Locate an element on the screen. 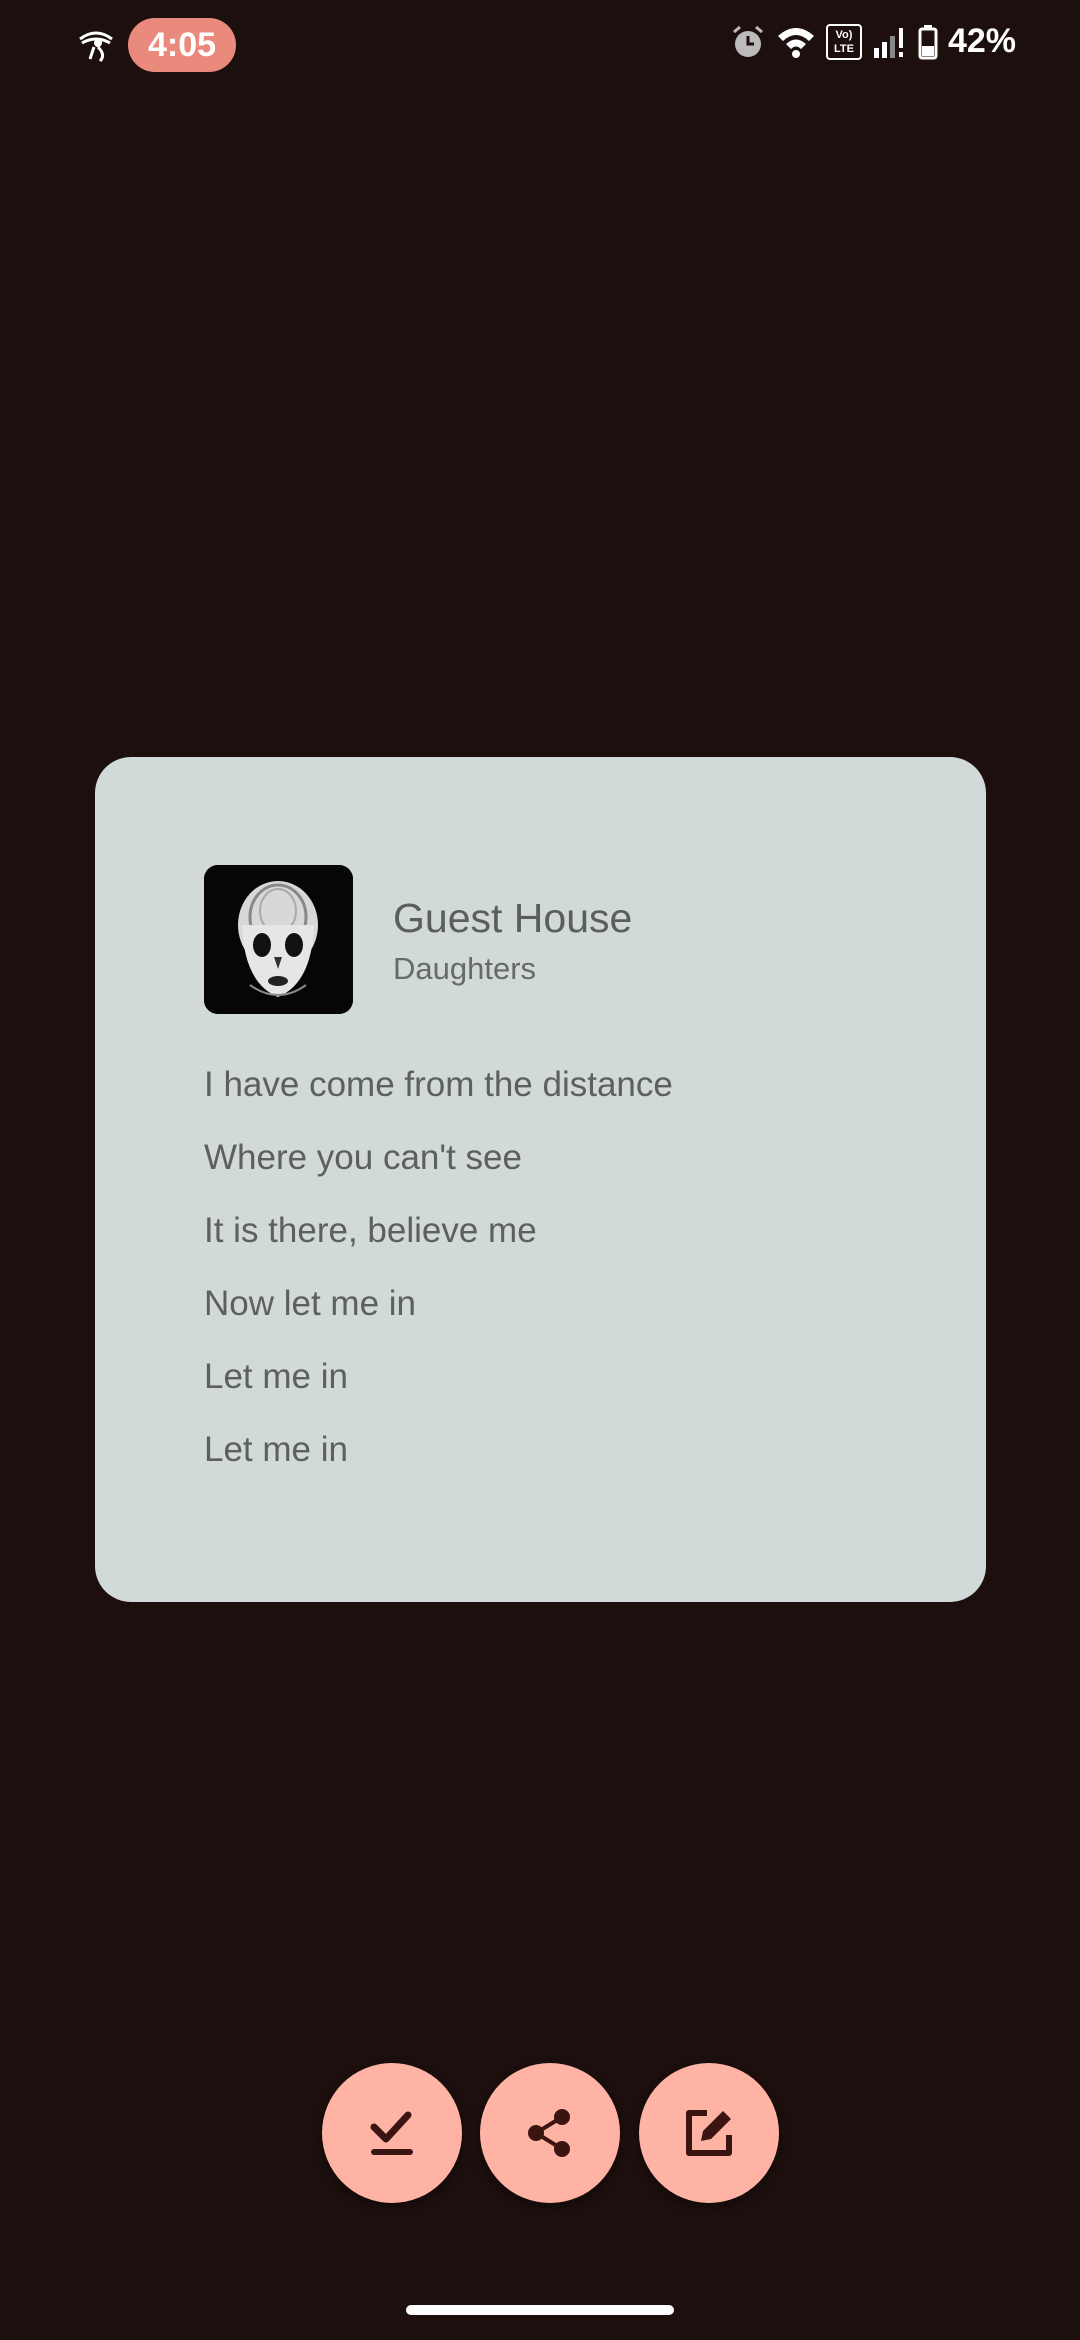  action-buttons is located at coordinates (540, 2133).